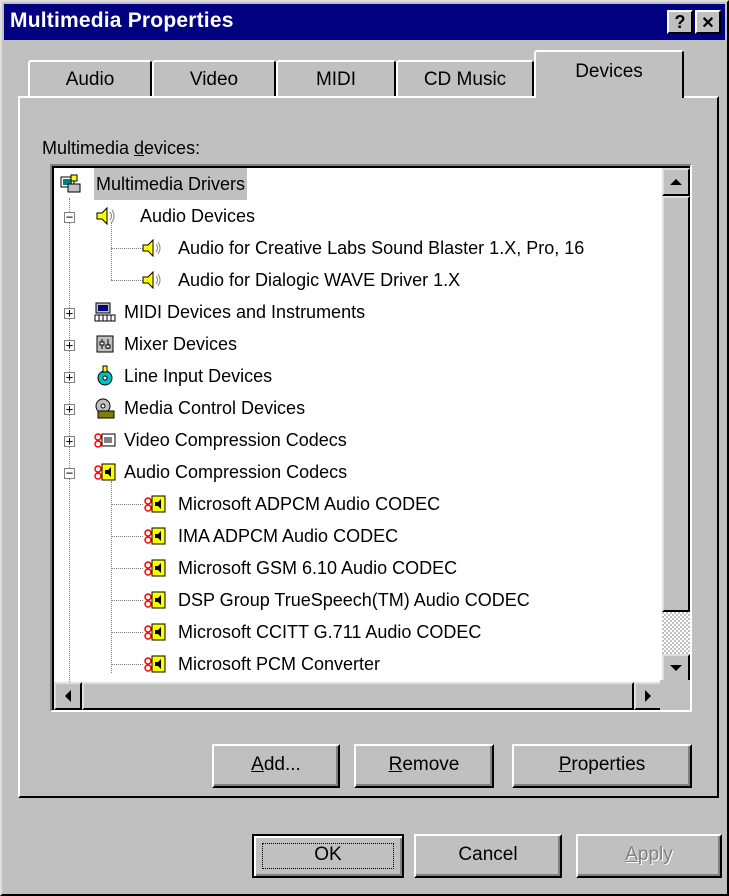 The image size is (729, 896). I want to click on tree-item-audio-devices: Audio Devices, so click(354, 216).